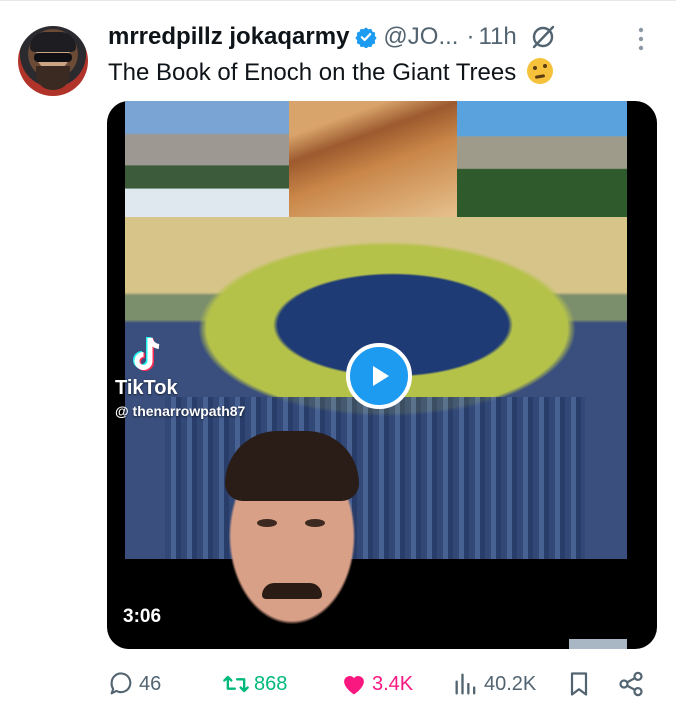  Describe the element at coordinates (598, 644) in the screenshot. I see `corner-strip` at that location.